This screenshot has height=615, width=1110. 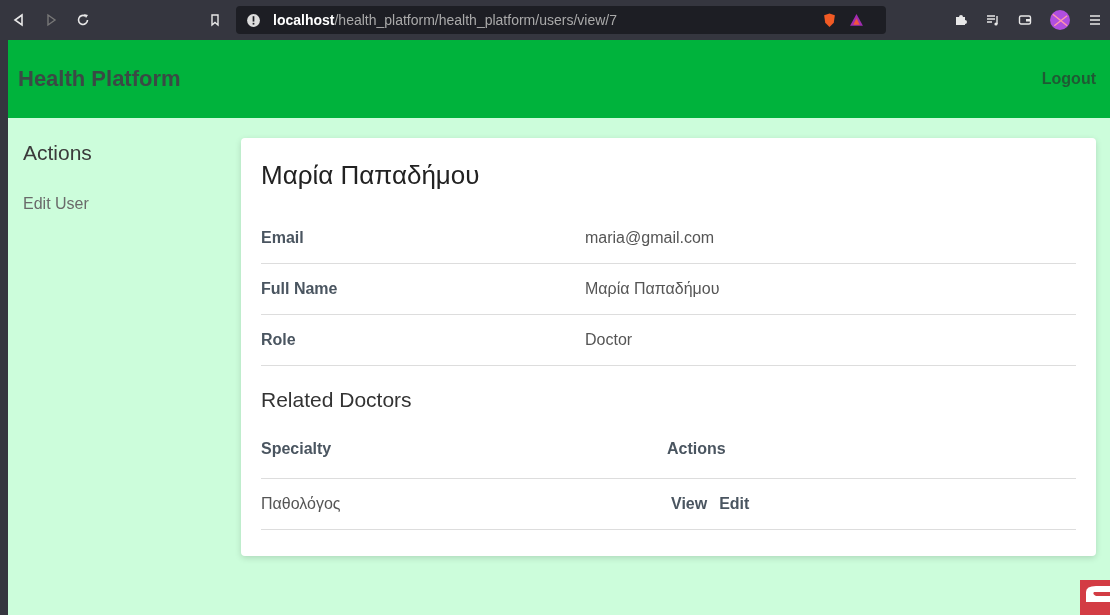 I want to click on field-value: maria@gmail.com, so click(x=650, y=238).